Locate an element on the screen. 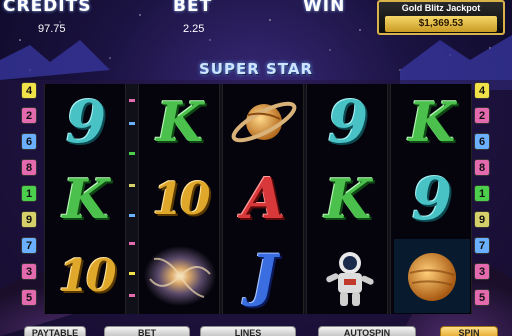 Image resolution: width=512 pixels, height=336 pixels. symbol-jack: J is located at coordinates (264, 276).